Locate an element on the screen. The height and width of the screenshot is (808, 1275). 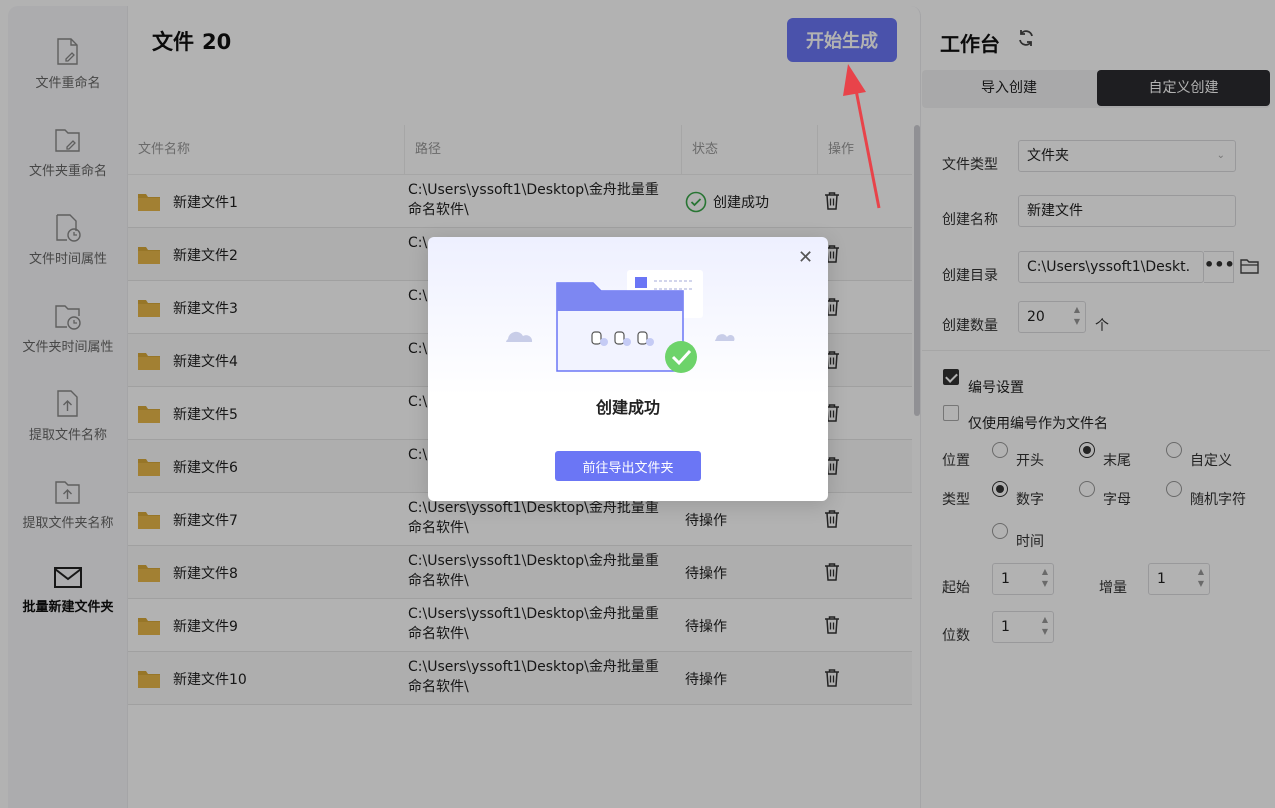
success-dialog: ✕ 创建成功 前往导出文件夹 is located at coordinates (628, 369).